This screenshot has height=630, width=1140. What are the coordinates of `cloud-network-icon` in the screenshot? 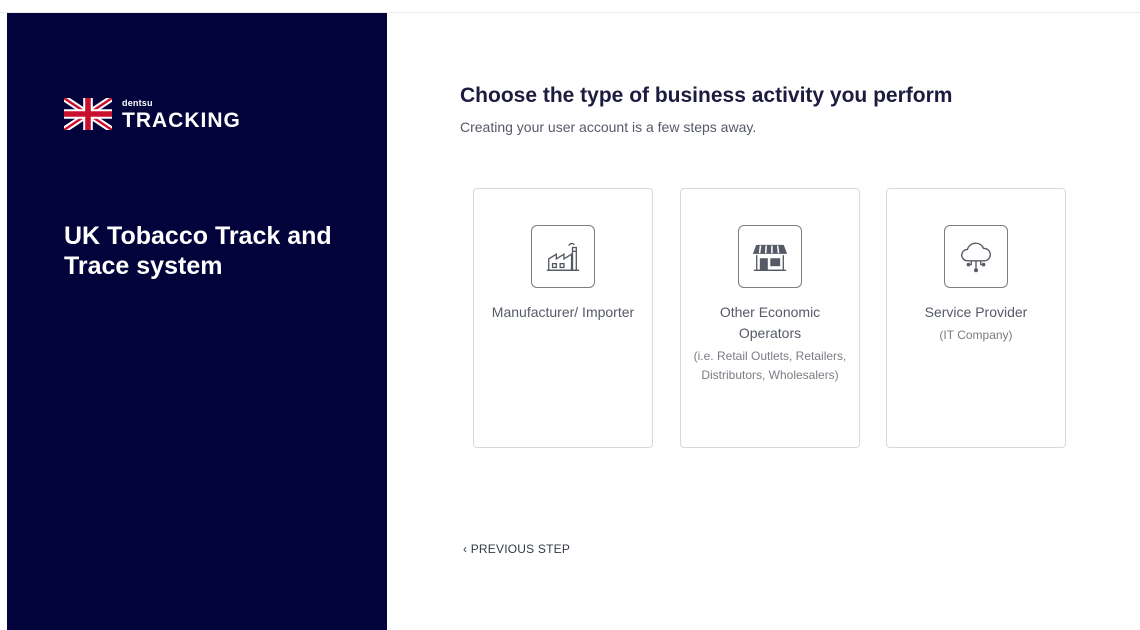 It's located at (976, 257).